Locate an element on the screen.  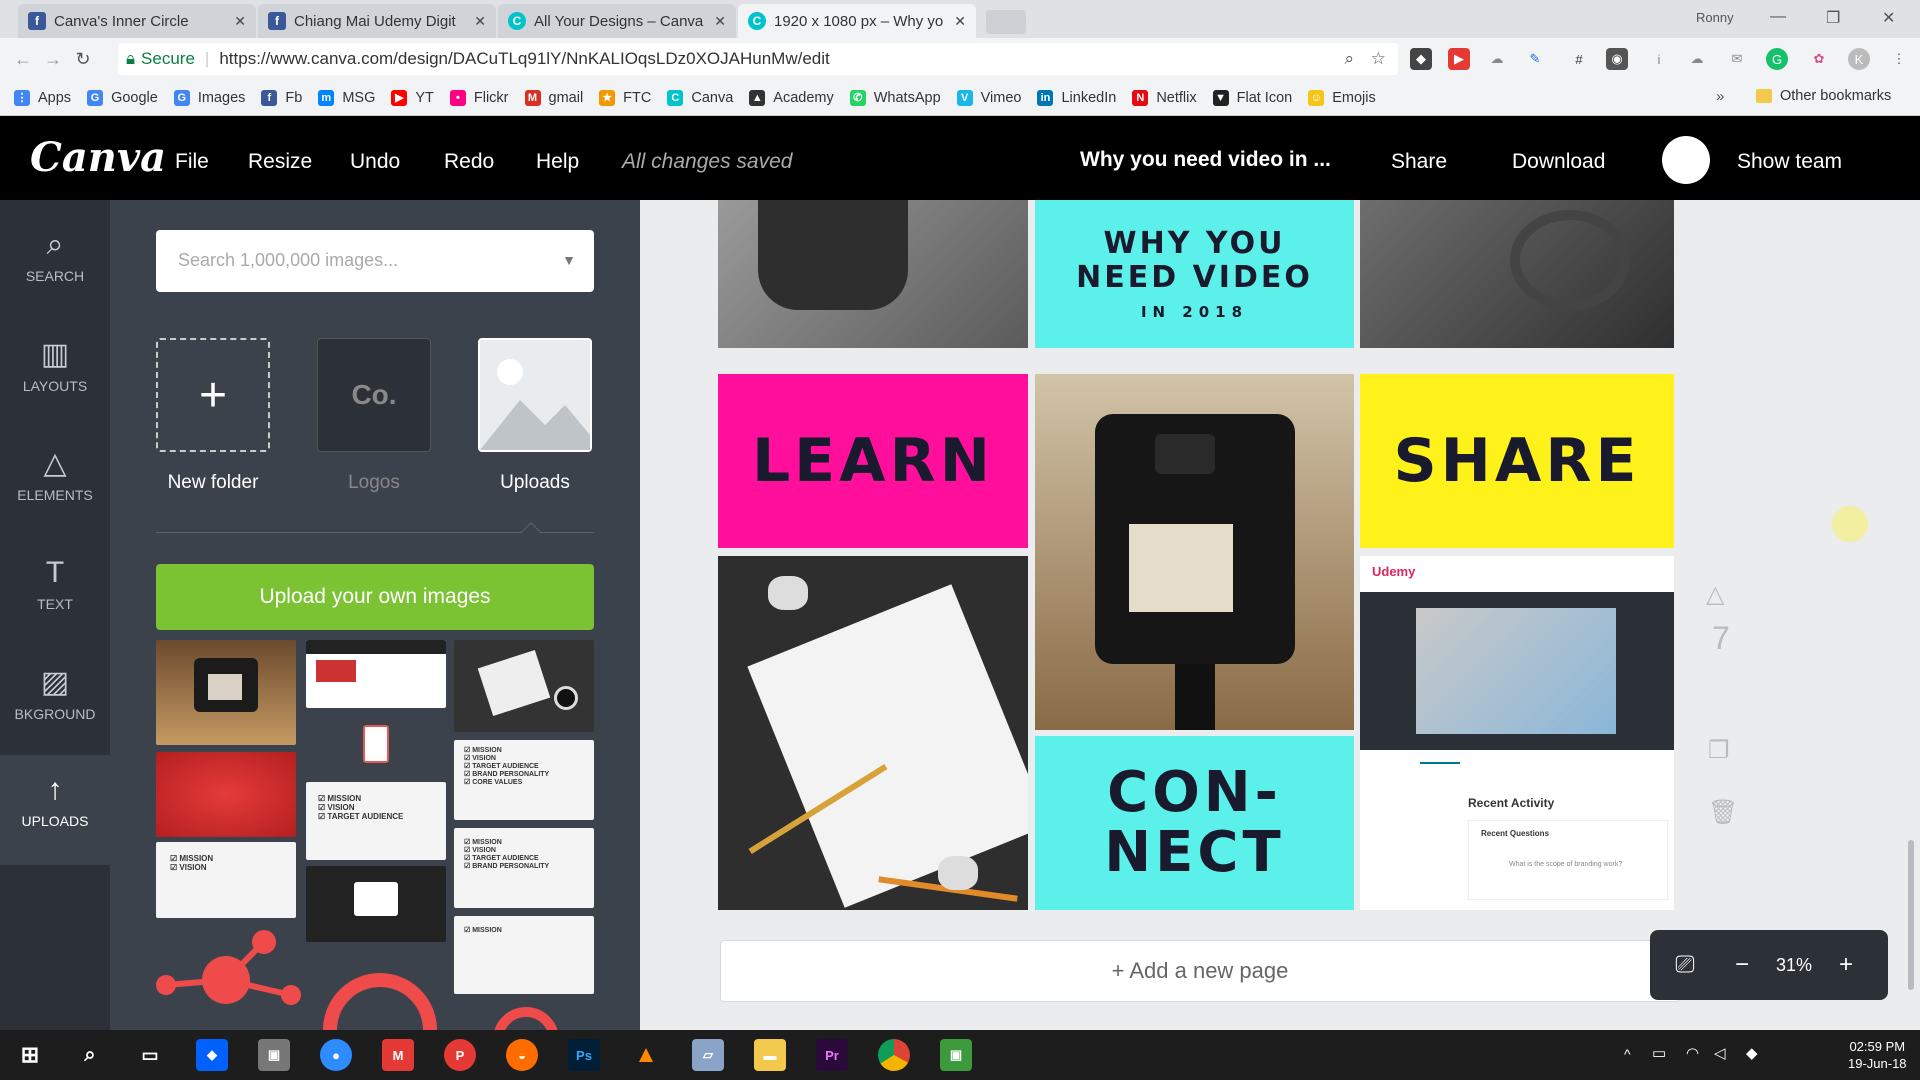
headline-tile: WHY YOU NEED VIDEO IN 2018 is located at coordinates (1194, 274).